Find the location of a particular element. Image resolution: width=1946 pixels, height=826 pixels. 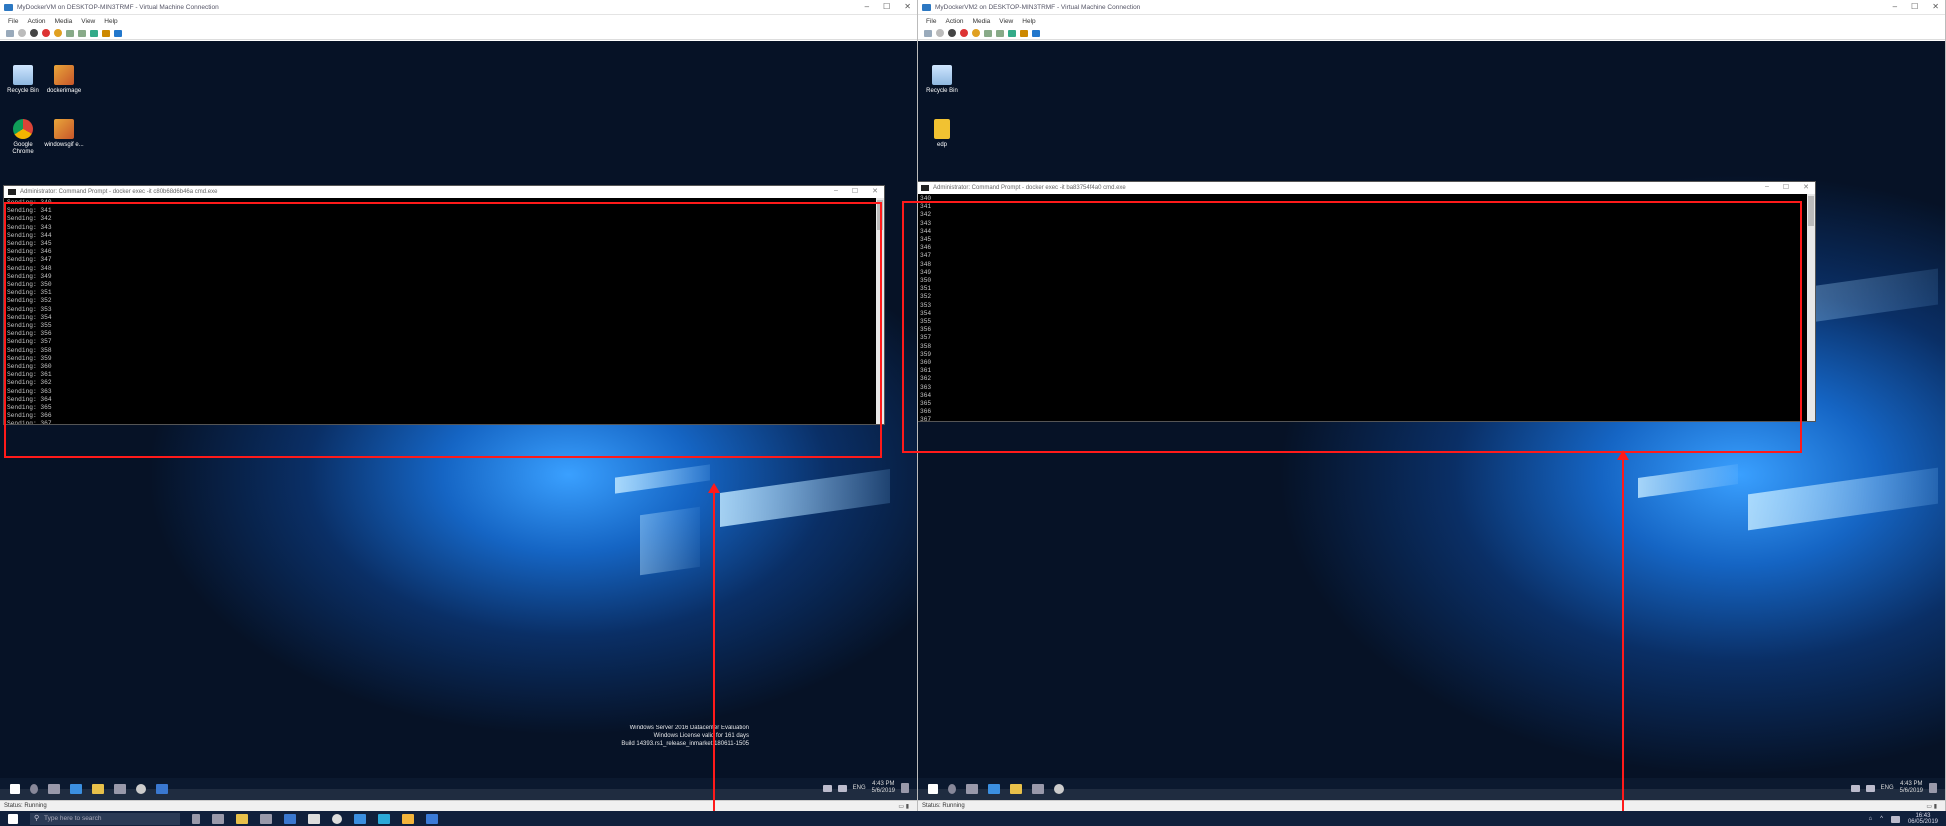

host-clock: 16:43 06/05/2019 is located at coordinates (1923, 819).